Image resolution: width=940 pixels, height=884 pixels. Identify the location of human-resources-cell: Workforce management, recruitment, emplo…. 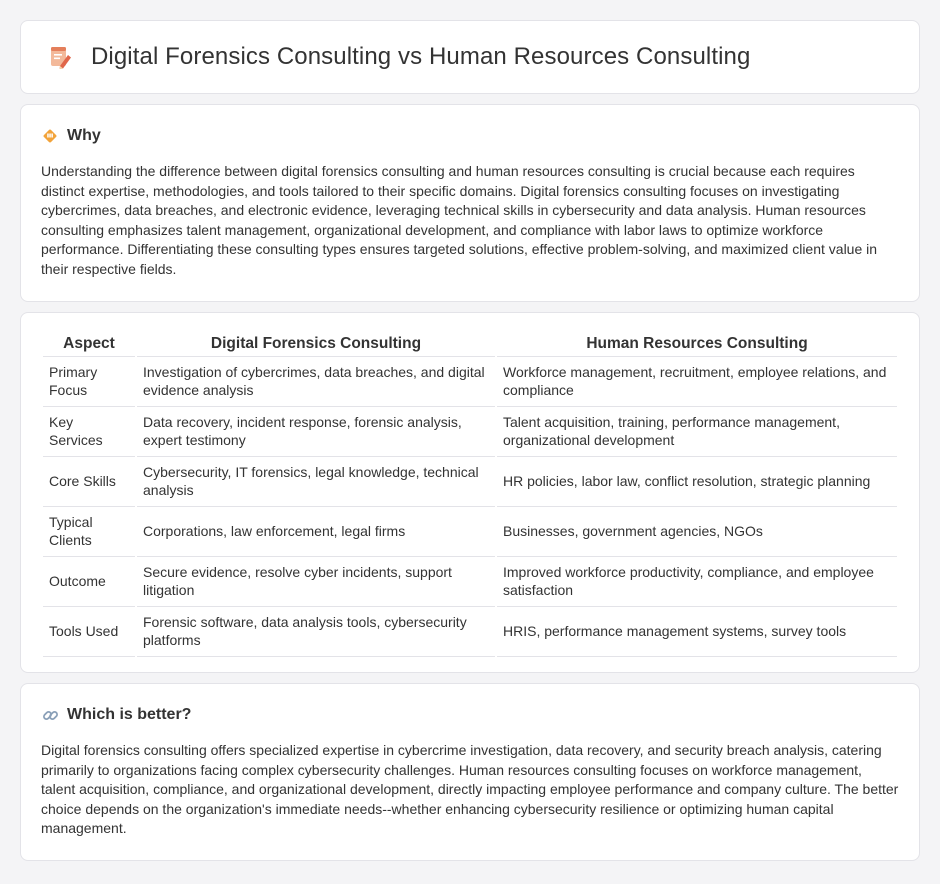
(697, 382).